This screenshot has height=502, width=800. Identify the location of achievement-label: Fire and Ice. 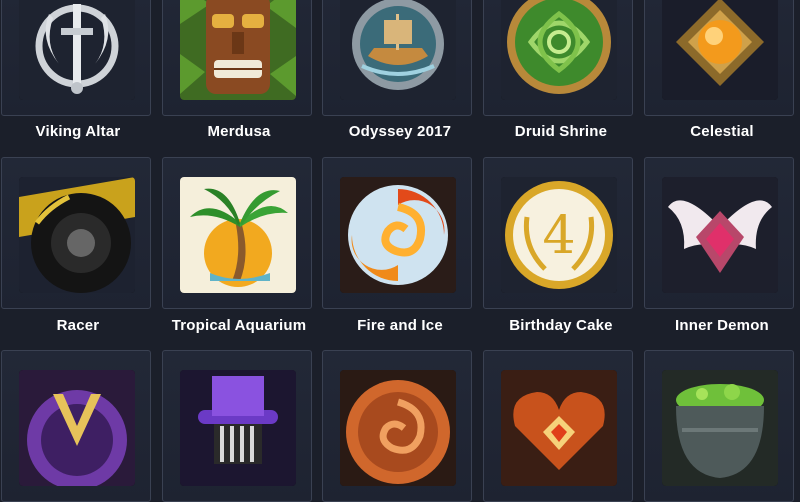
(400, 325).